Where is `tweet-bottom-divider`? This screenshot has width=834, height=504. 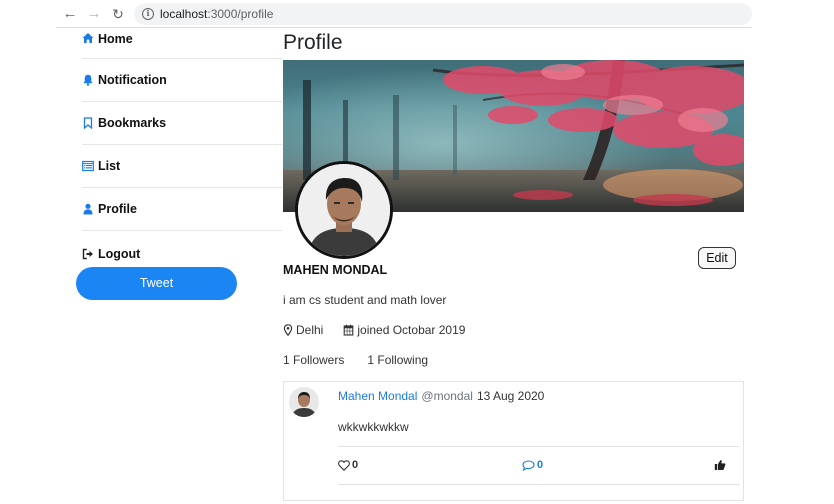
tweet-bottom-divider is located at coordinates (539, 484).